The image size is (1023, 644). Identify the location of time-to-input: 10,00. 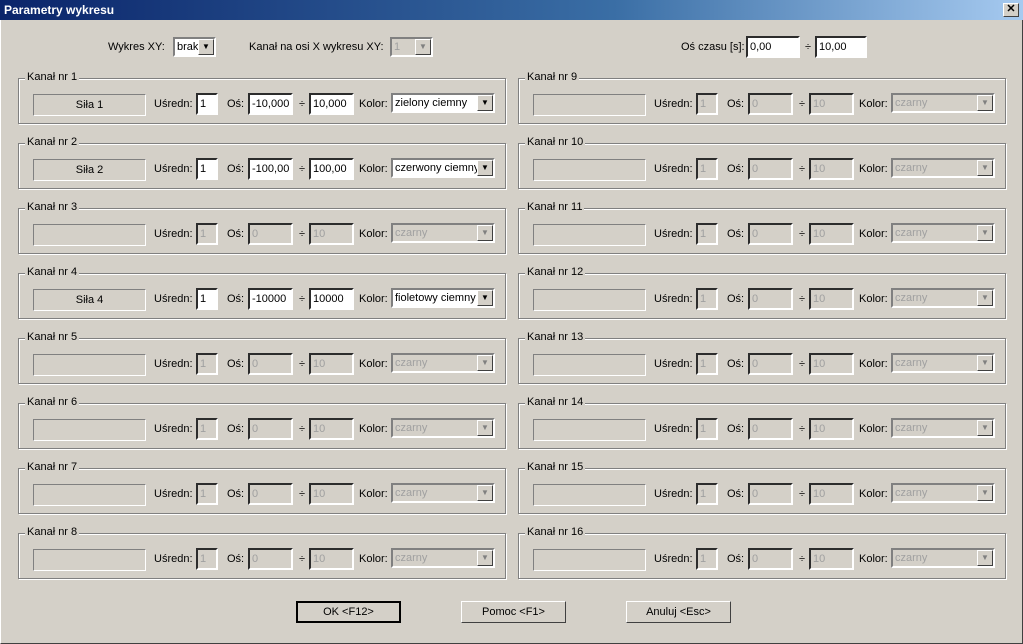
(841, 47).